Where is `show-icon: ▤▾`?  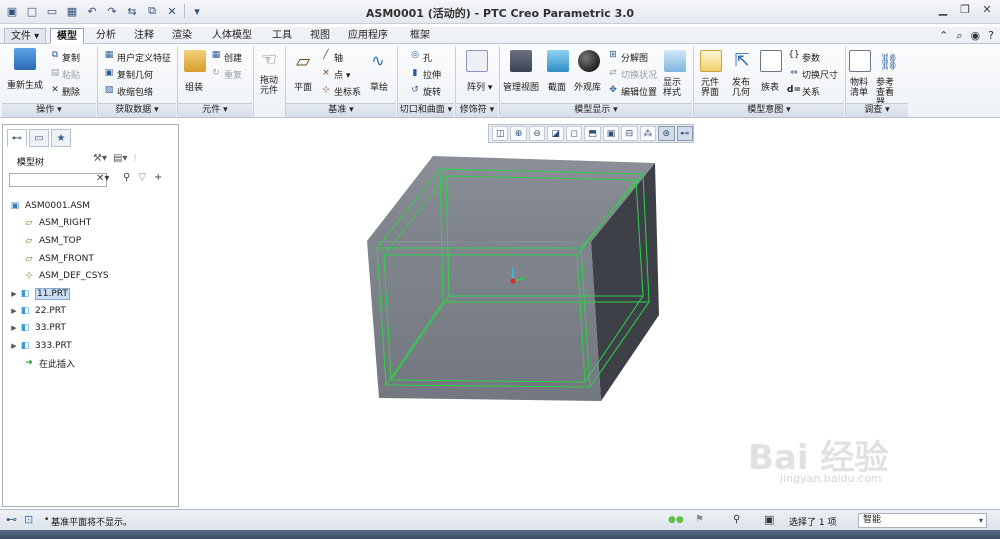 show-icon: ▤▾ is located at coordinates (120, 158).